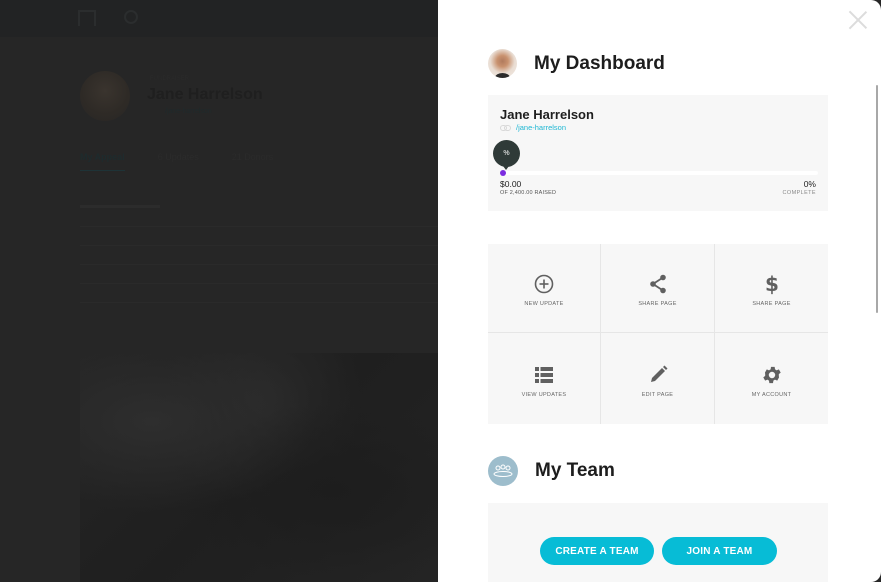 Image resolution: width=881 pixels, height=582 pixels. I want to click on background-top-bar, so click(220, 18).